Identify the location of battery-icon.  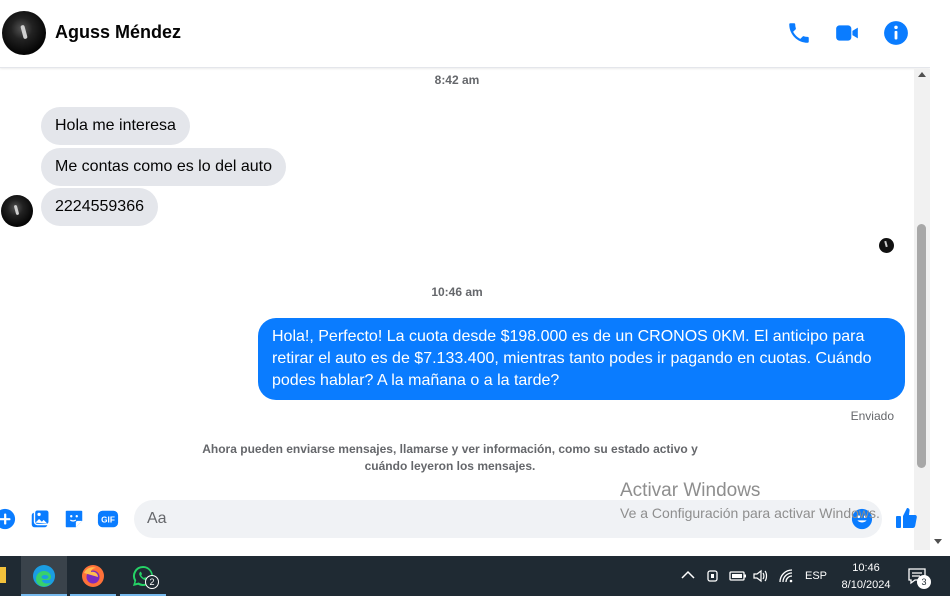
(738, 576).